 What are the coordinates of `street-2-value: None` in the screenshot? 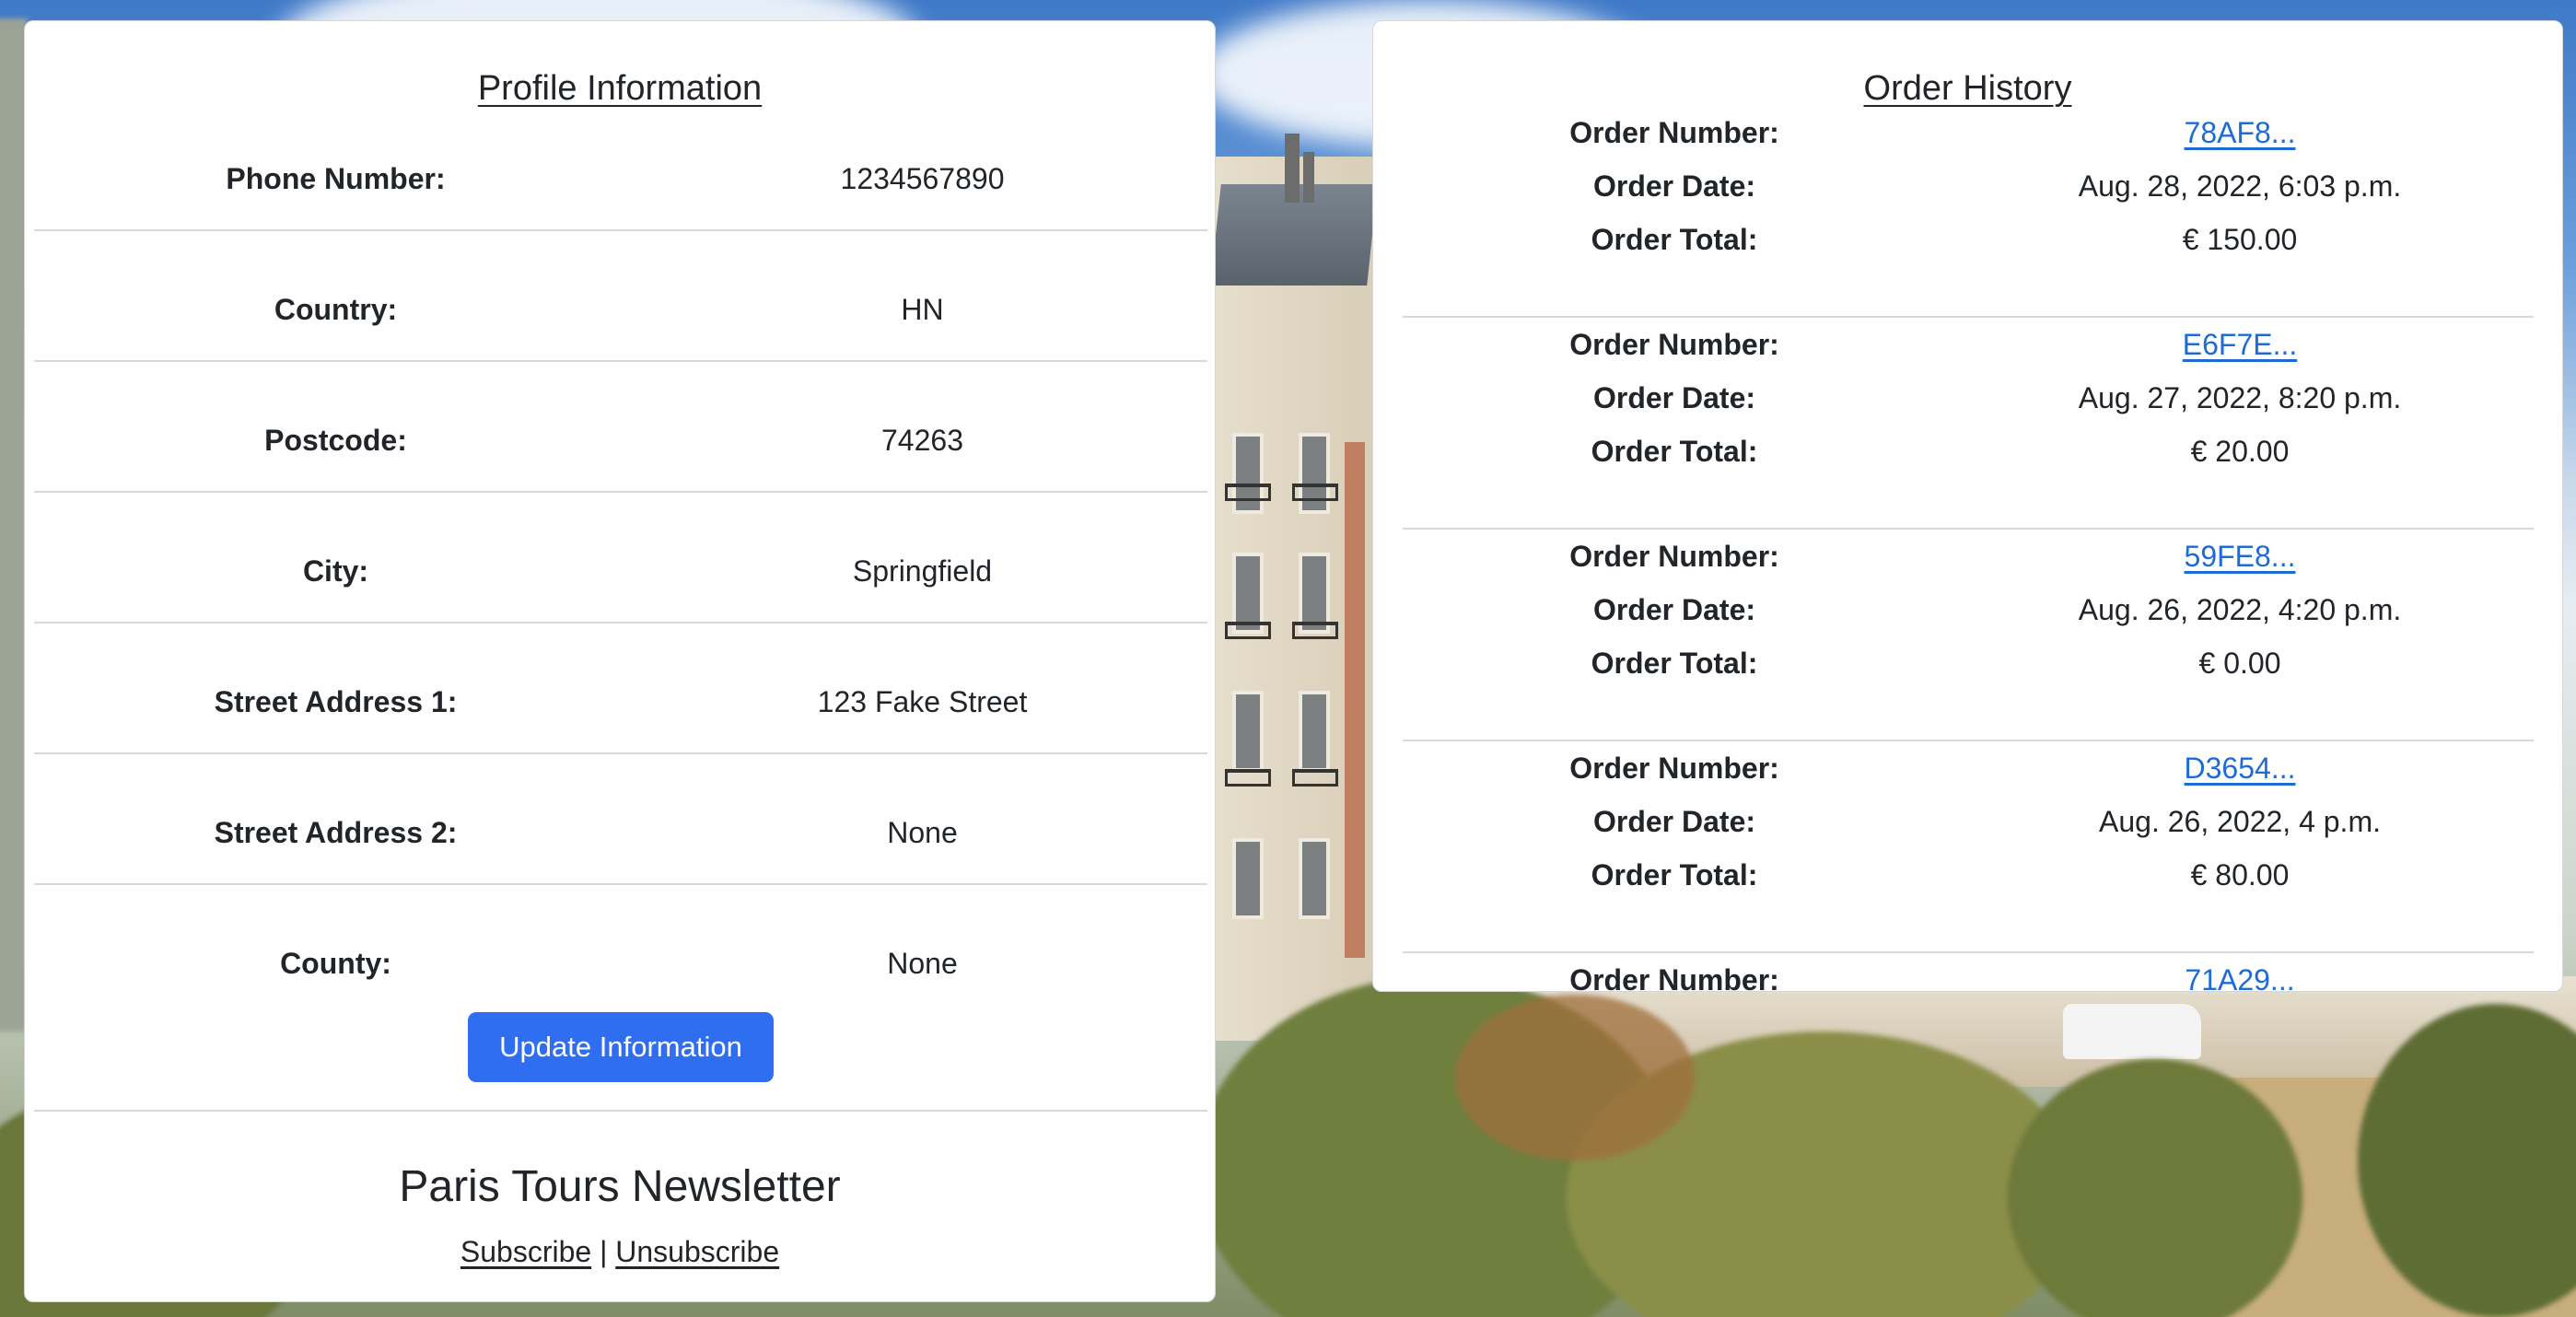 It's located at (922, 833).